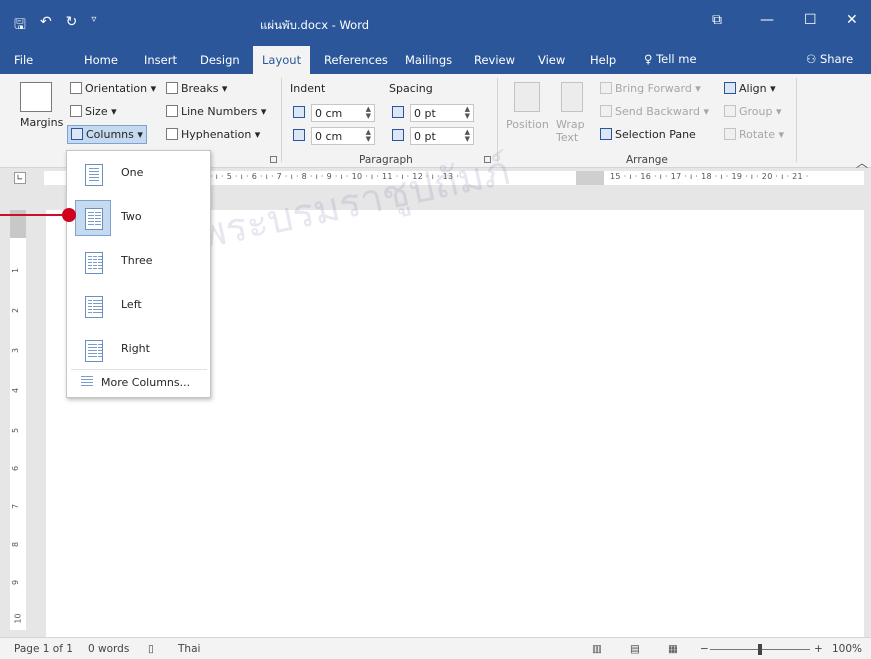 The image size is (871, 659). Describe the element at coordinates (41, 122) in the screenshot. I see `margins-button: Margins` at that location.